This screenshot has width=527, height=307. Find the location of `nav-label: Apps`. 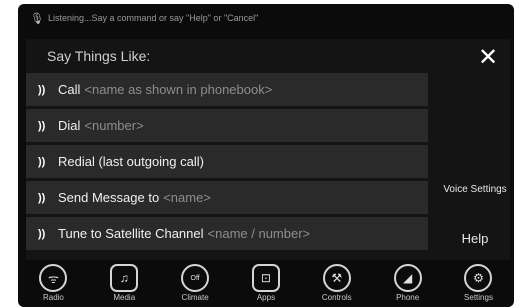

nav-label: Apps is located at coordinates (266, 297).